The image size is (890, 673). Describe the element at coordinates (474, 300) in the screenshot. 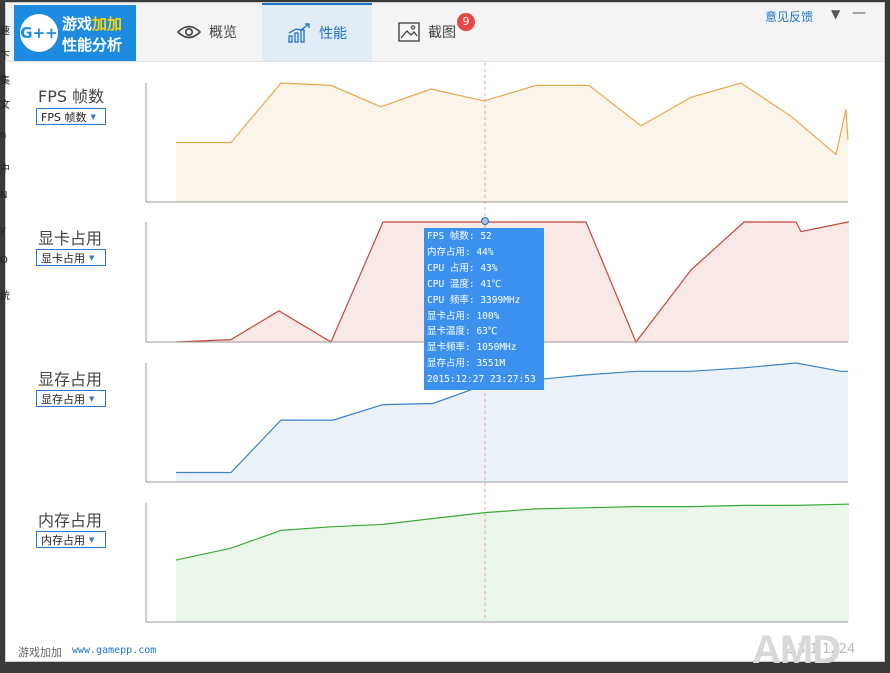

I see `tooltip-line: CPU 频率: 3399MHz` at that location.